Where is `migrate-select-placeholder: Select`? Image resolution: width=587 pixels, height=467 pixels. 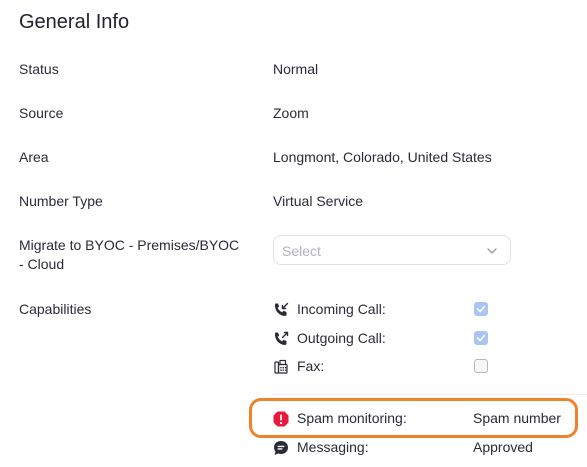 migrate-select-placeholder: Select is located at coordinates (301, 251).